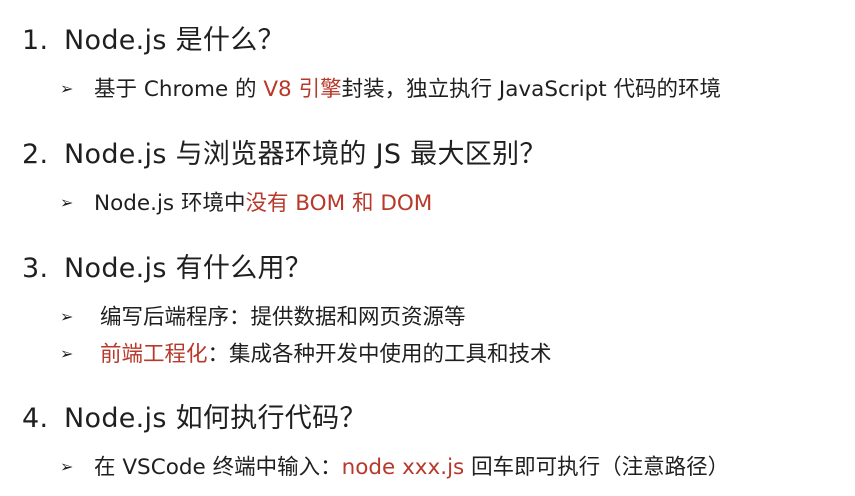 This screenshot has height=496, width=855. Describe the element at coordinates (305, 154) in the screenshot. I see `question-text: Node.js 与浏览器环境的 JS 最大区别？` at that location.